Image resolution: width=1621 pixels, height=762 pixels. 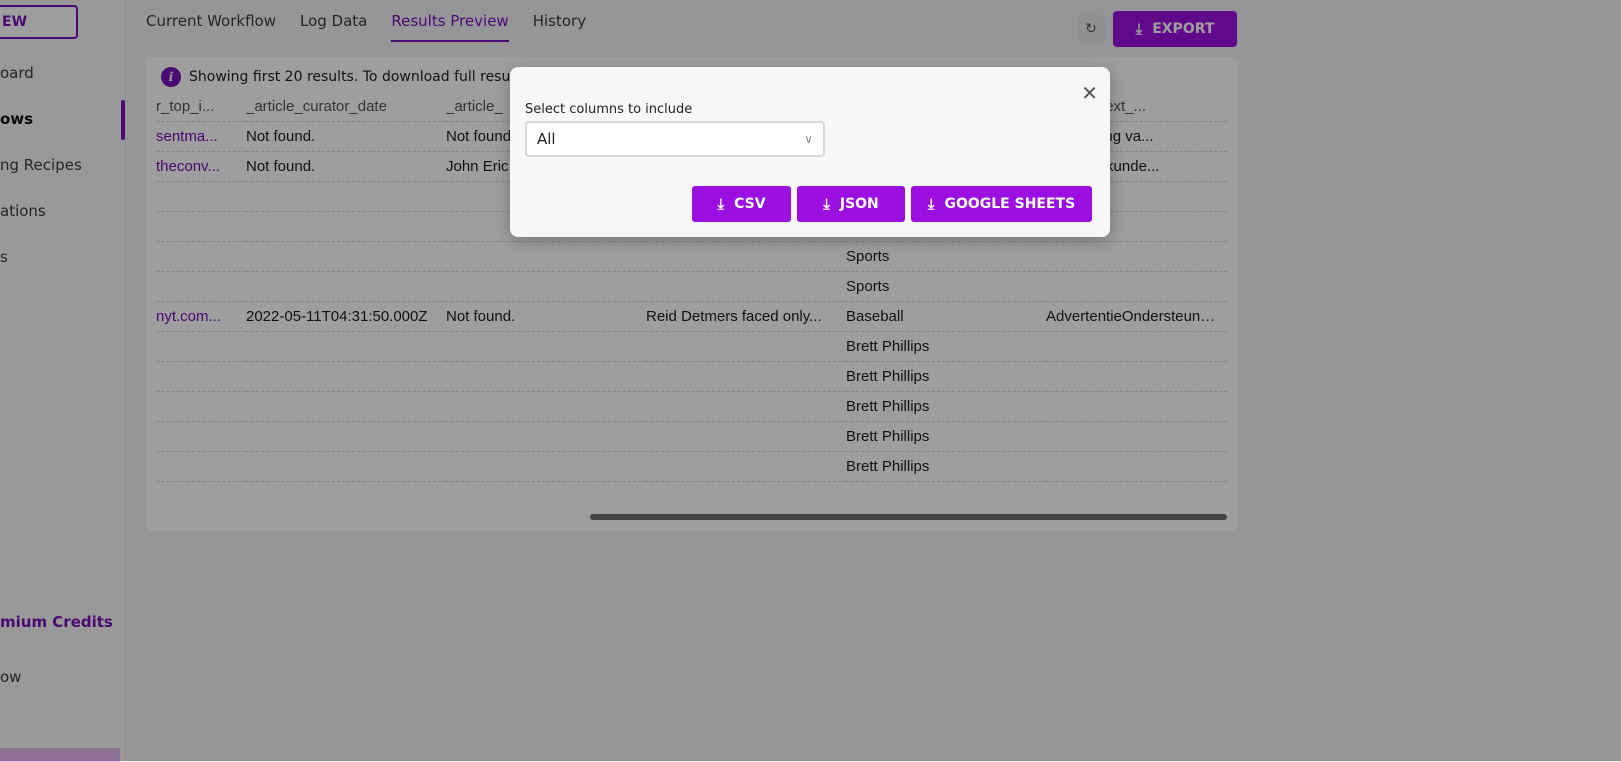 What do you see at coordinates (609, 109) in the screenshot?
I see `select-columns-label: Select columns to include` at bounding box center [609, 109].